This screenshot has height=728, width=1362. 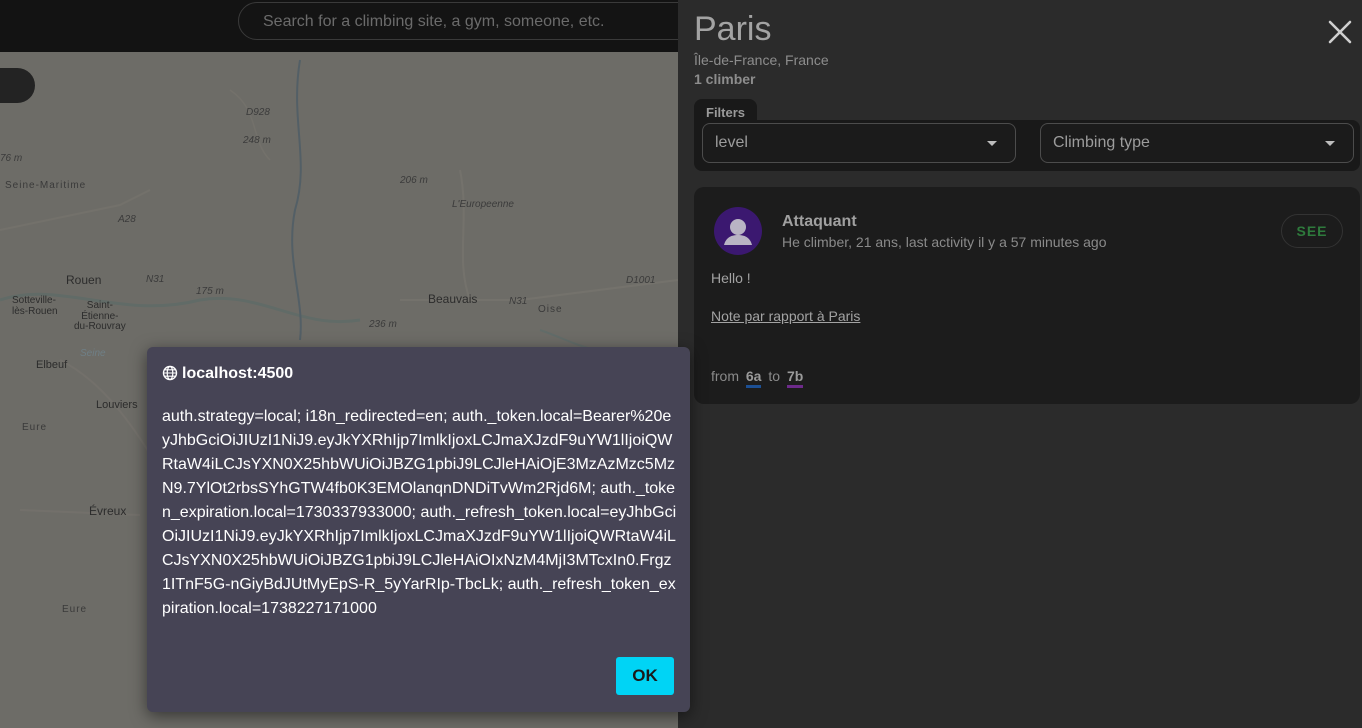 What do you see at coordinates (257, 140) in the screenshot?
I see `map-label-elevation: 248 m` at bounding box center [257, 140].